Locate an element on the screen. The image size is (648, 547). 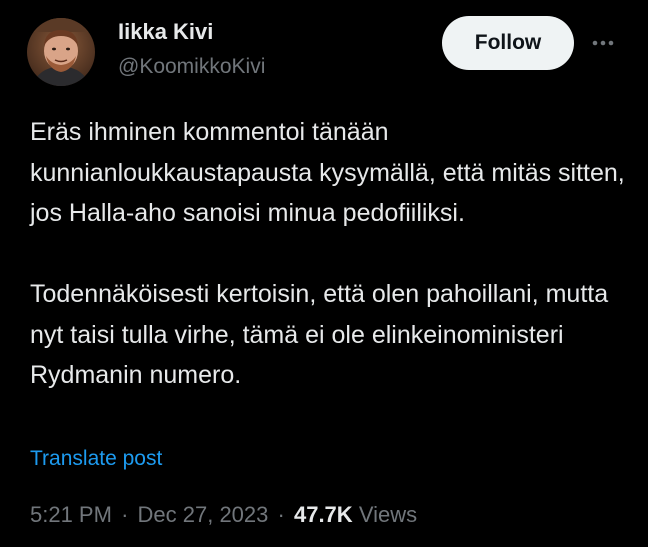
tweet-time: 5:21 PM is located at coordinates (71, 514).